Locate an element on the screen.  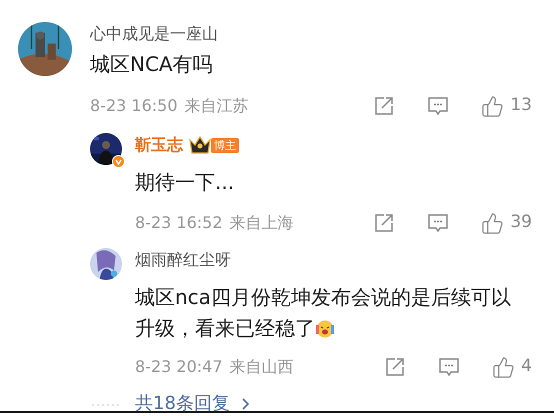
reply-text: 城区nca四月份乾坤发布会说的是后续可以 is located at coordinates (323, 297).